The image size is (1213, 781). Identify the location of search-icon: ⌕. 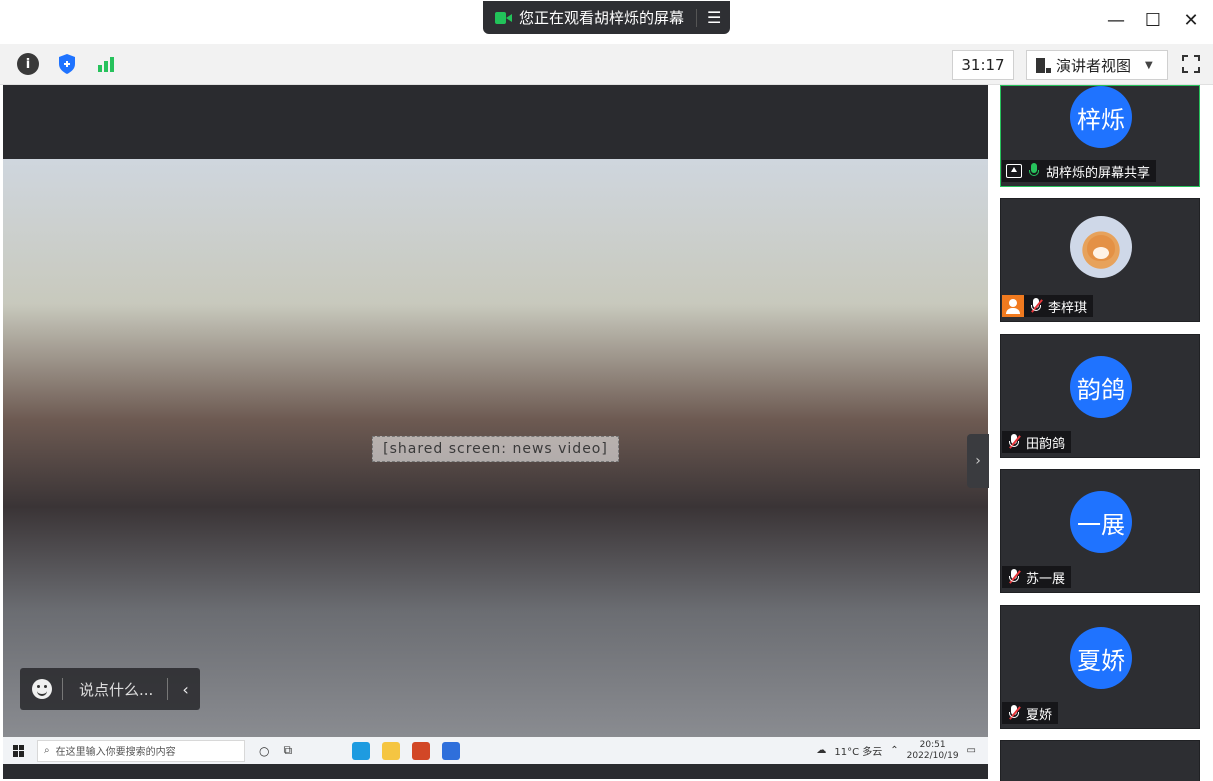
(47, 750).